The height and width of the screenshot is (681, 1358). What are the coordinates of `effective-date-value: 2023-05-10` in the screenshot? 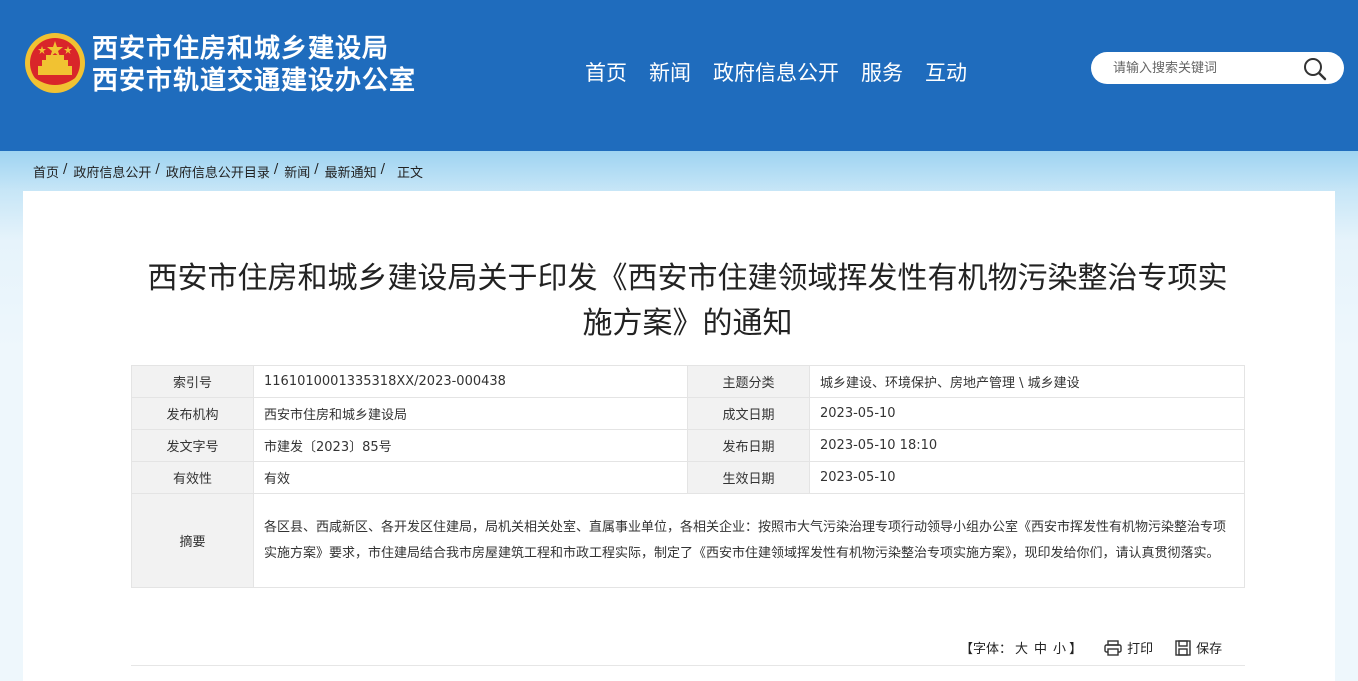 It's located at (1027, 477).